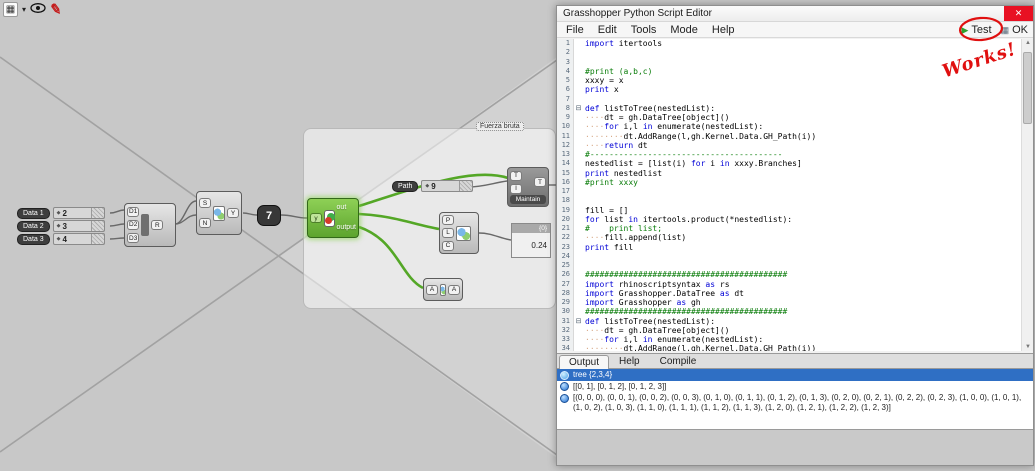 Image resolution: width=1035 pixels, height=471 pixels. What do you see at coordinates (33, 213) in the screenshot?
I see `data-panel-label: Data 1` at bounding box center [33, 213].